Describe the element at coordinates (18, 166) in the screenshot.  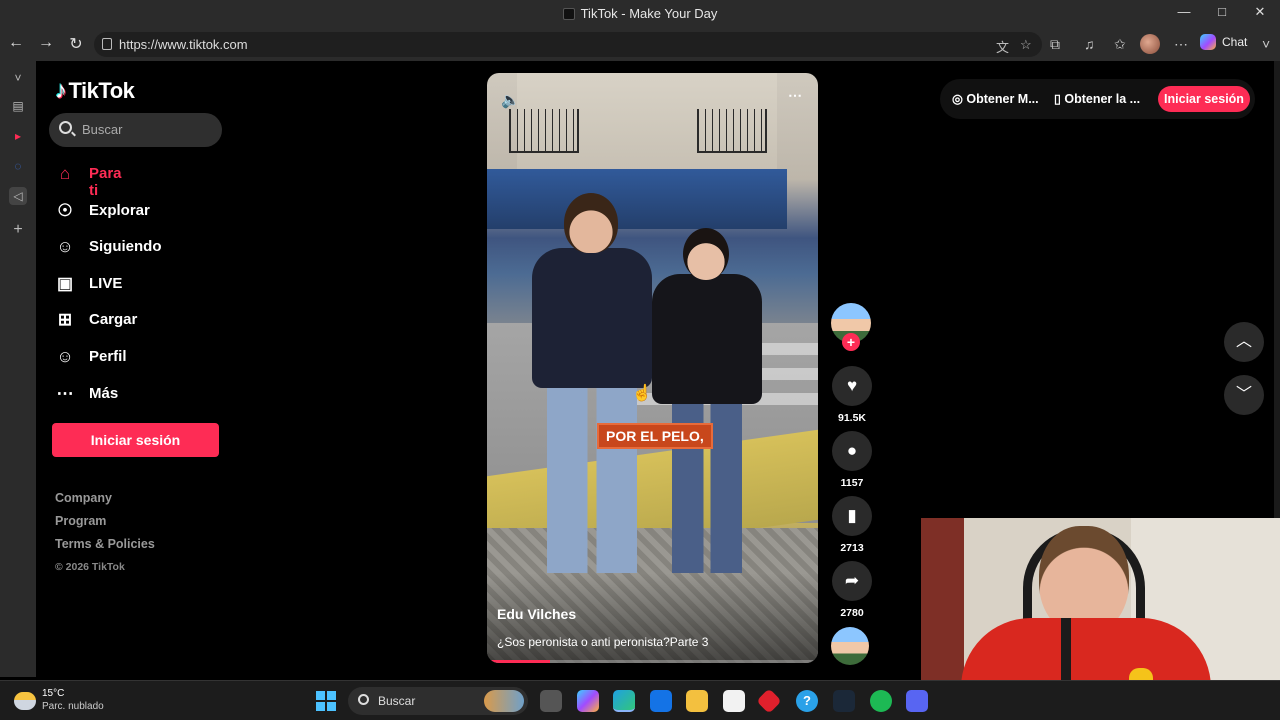
I see `sidebar-app-icon: ◌` at that location.